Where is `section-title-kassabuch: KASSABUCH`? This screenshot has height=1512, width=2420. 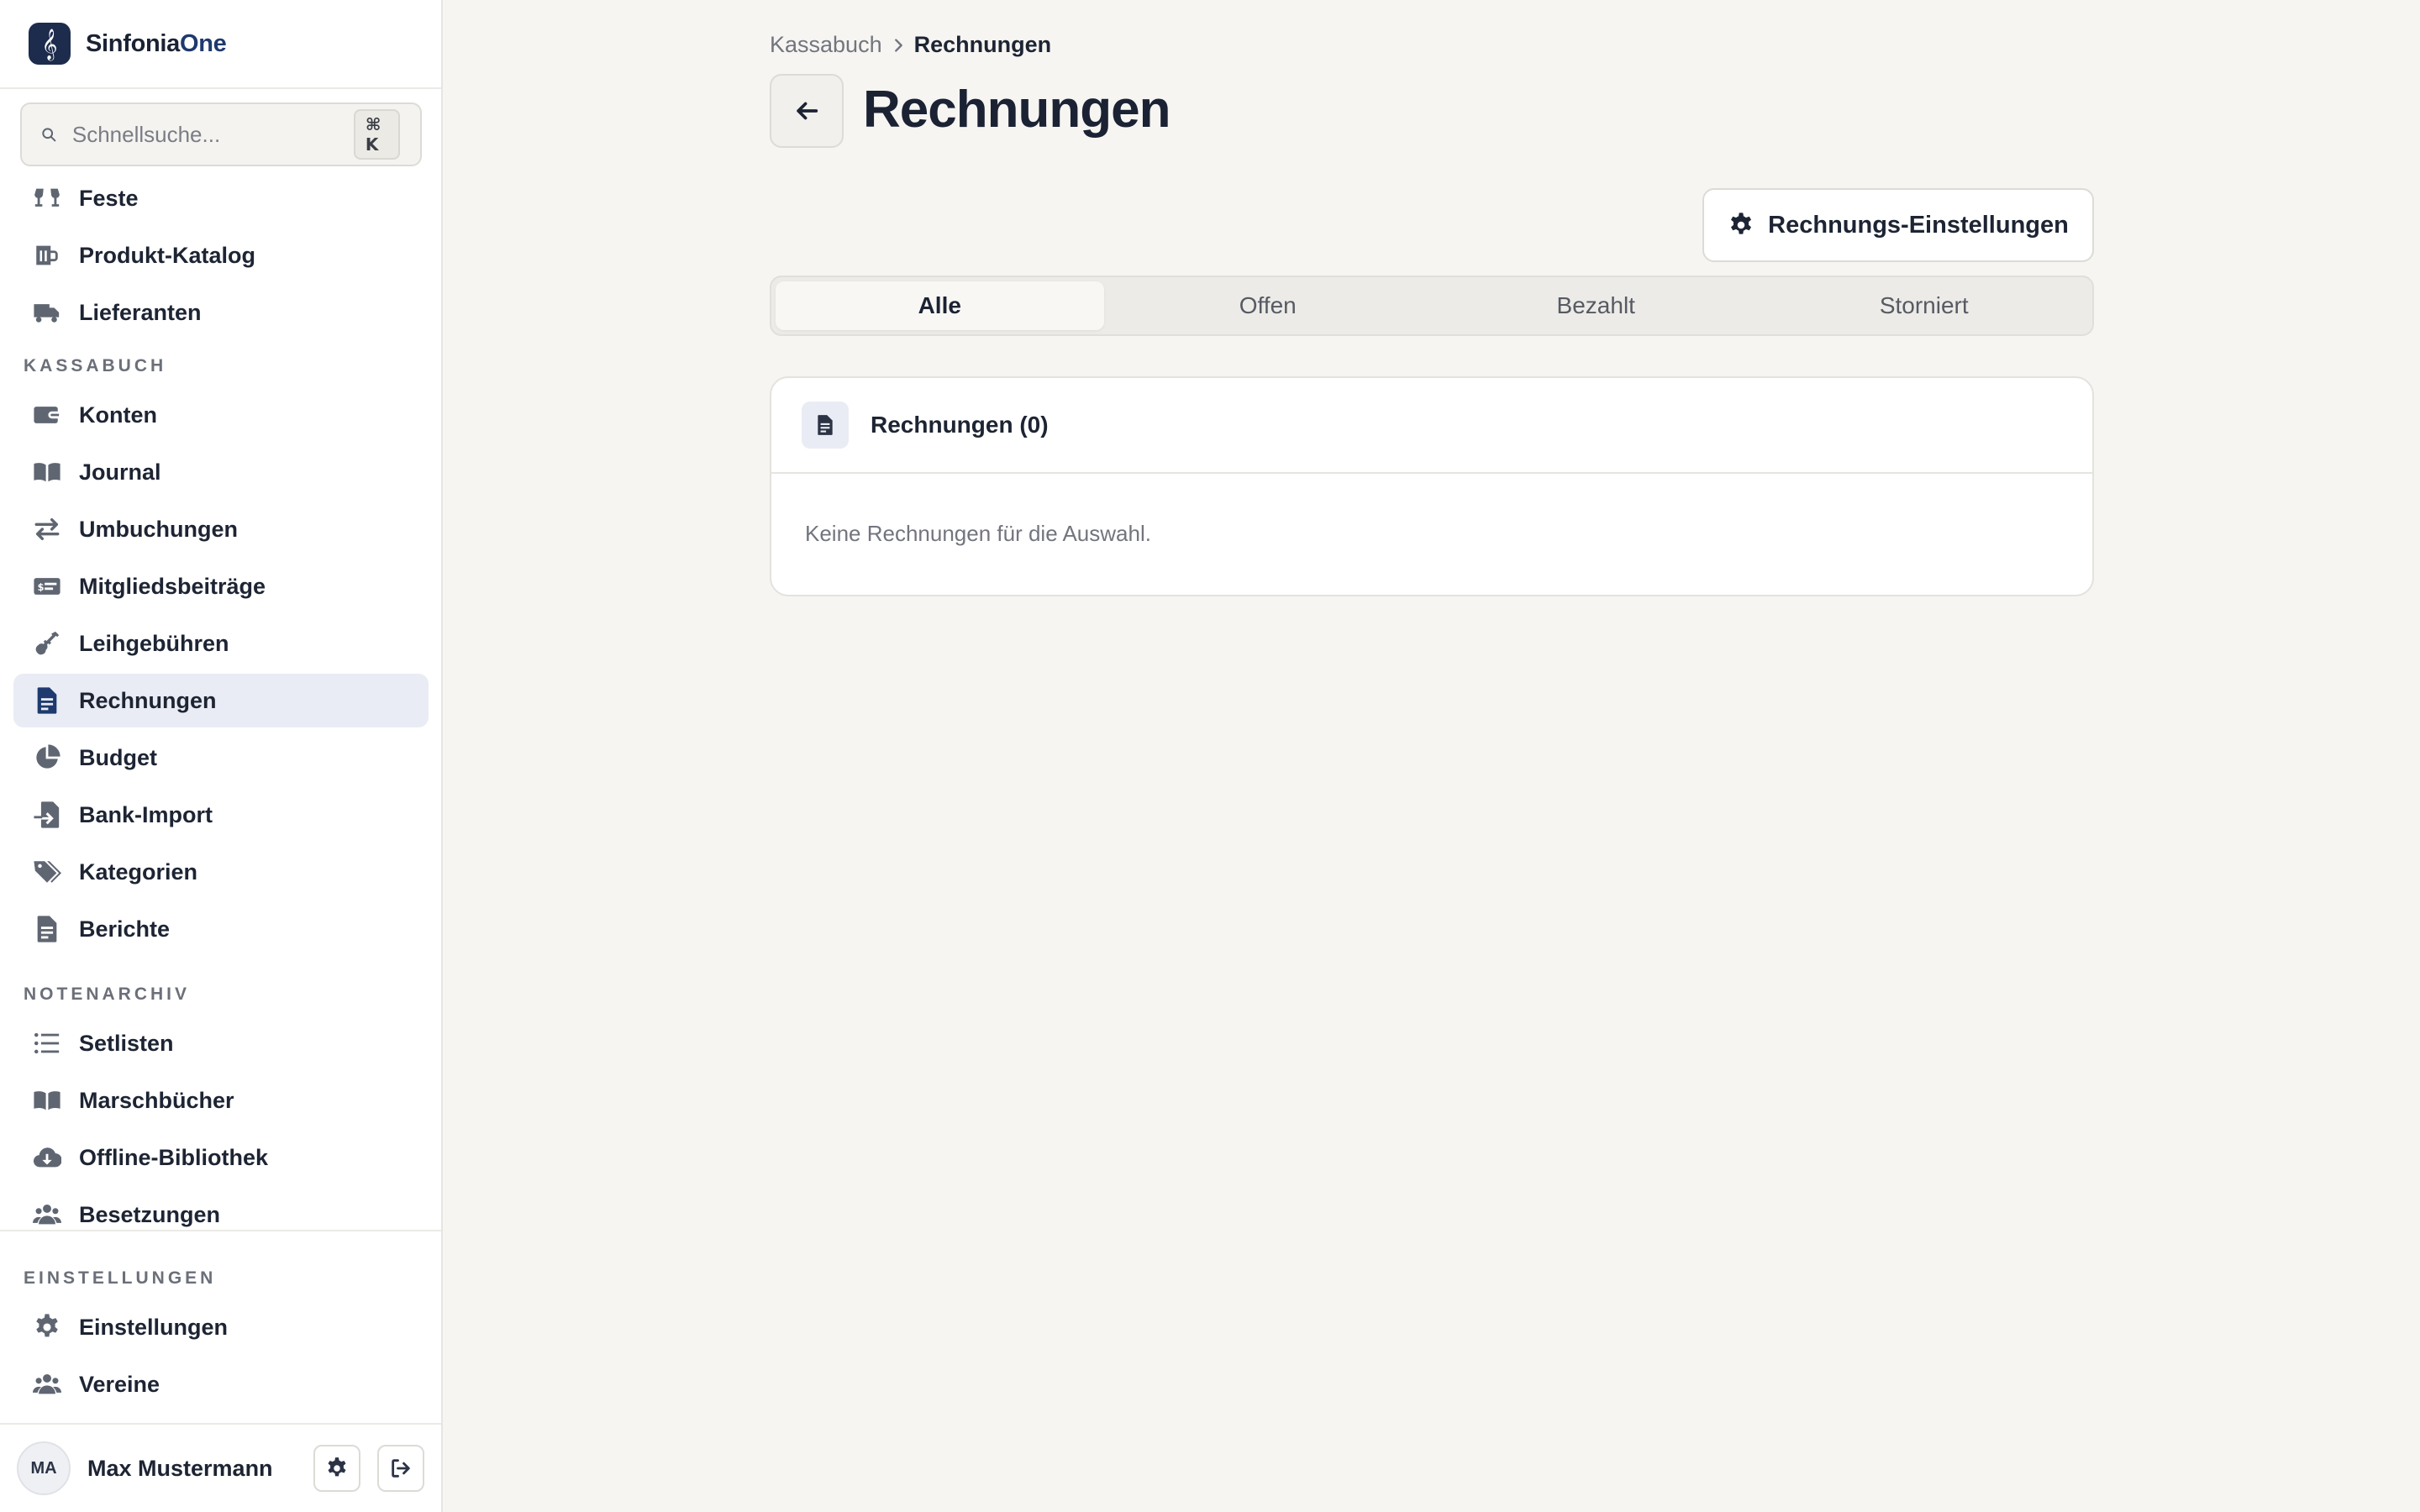 section-title-kassabuch: KASSABUCH is located at coordinates (96, 365).